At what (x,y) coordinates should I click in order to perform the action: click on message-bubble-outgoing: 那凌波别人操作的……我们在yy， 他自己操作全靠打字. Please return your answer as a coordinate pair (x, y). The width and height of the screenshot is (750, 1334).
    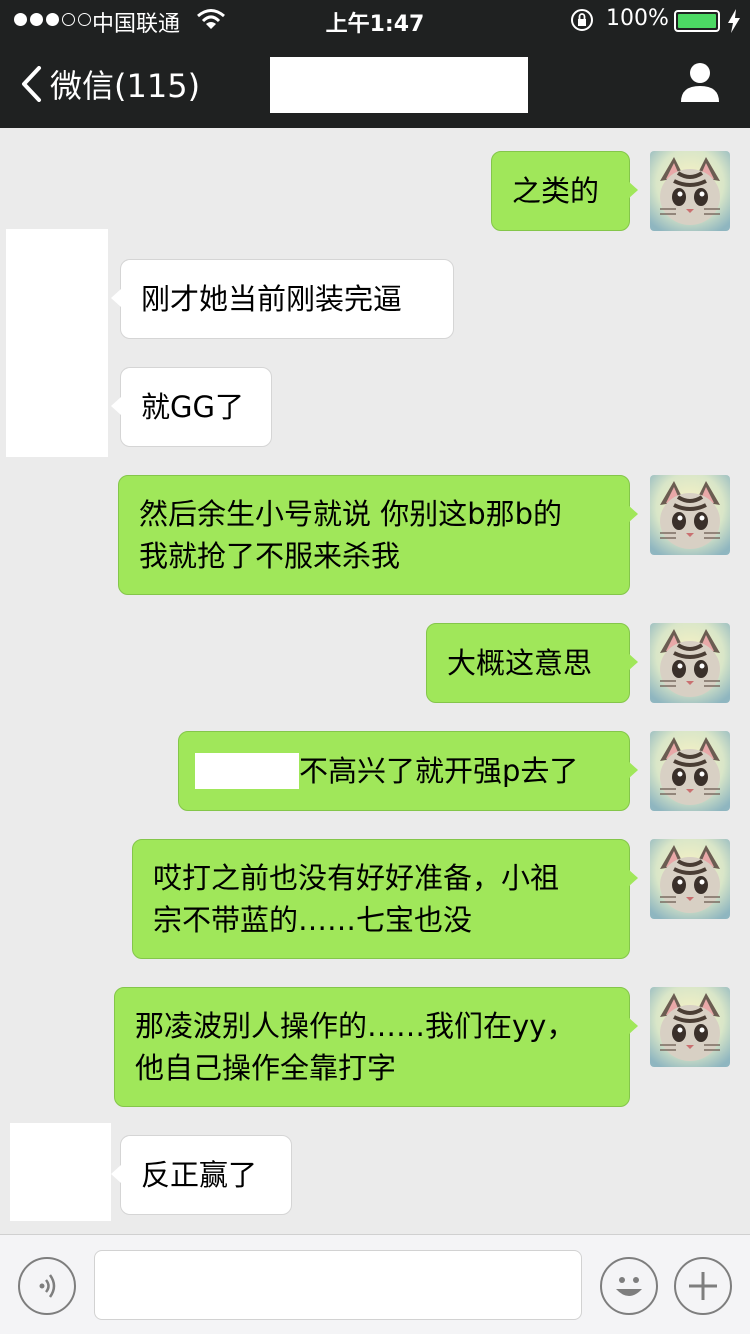
    Looking at the image, I should click on (372, 1047).